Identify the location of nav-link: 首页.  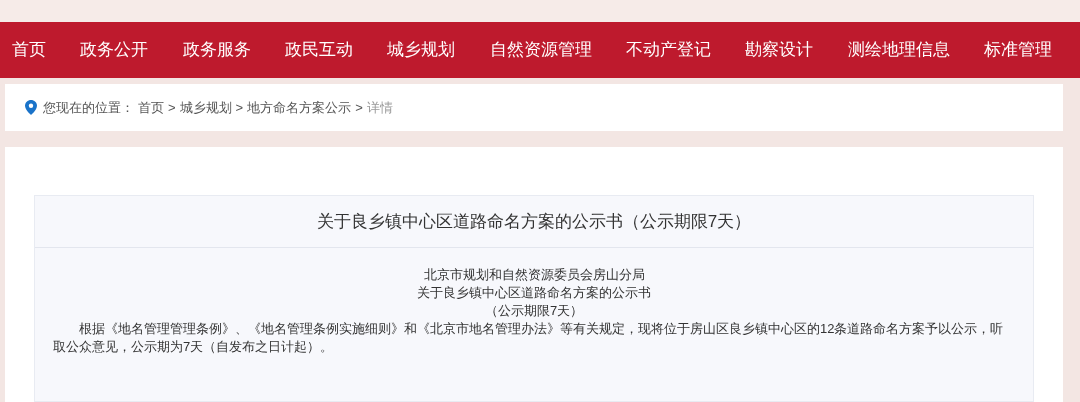
(29, 50).